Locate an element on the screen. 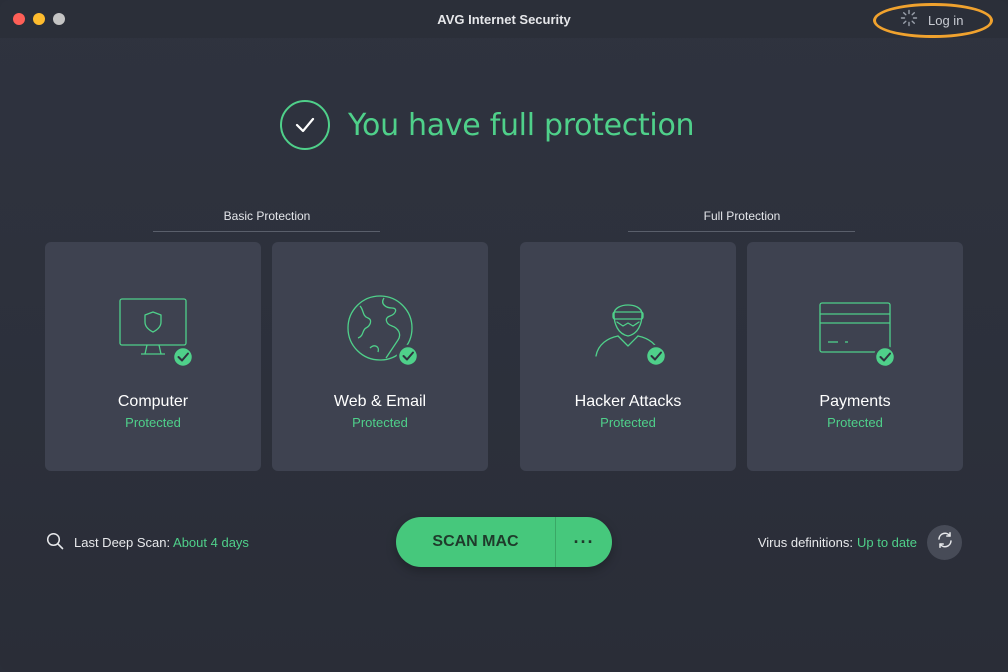  protection-status-text: You have full protection is located at coordinates (521, 125).